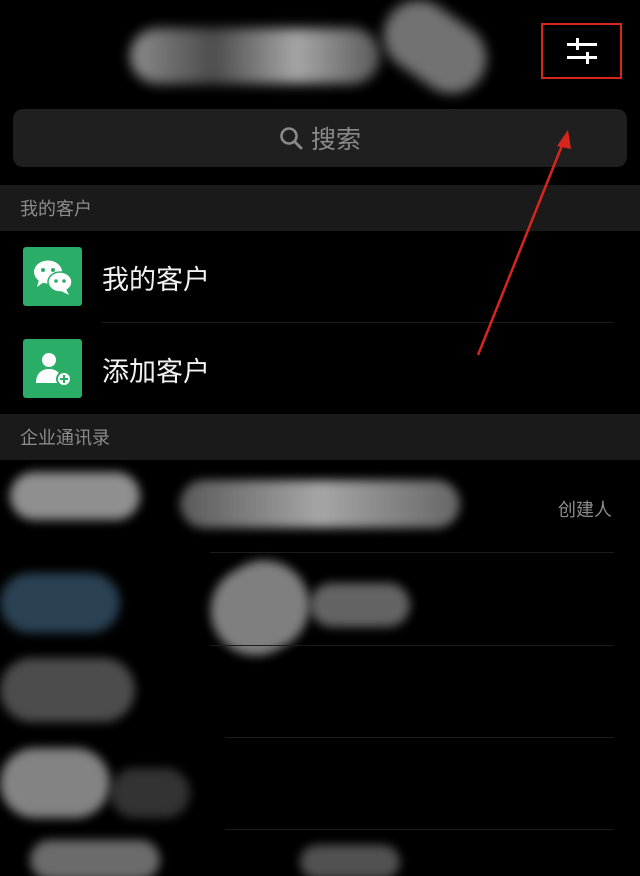 This screenshot has width=640, height=876. I want to click on search-icon, so click(291, 138).